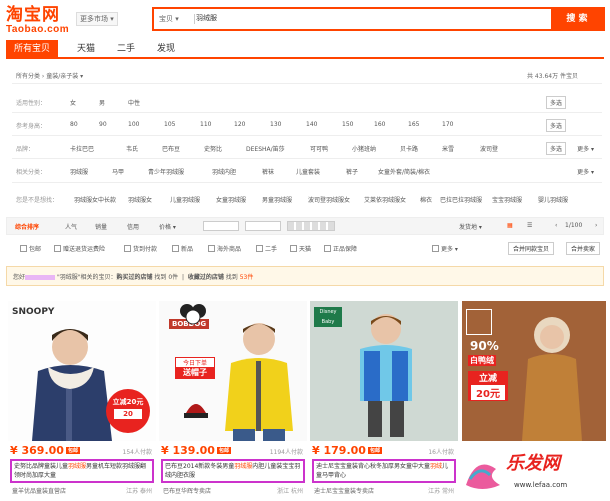 This screenshot has height=501, width=610. What do you see at coordinates (265, 148) in the screenshot?
I see `filter-option: DEESHA/笛莎` at bounding box center [265, 148].